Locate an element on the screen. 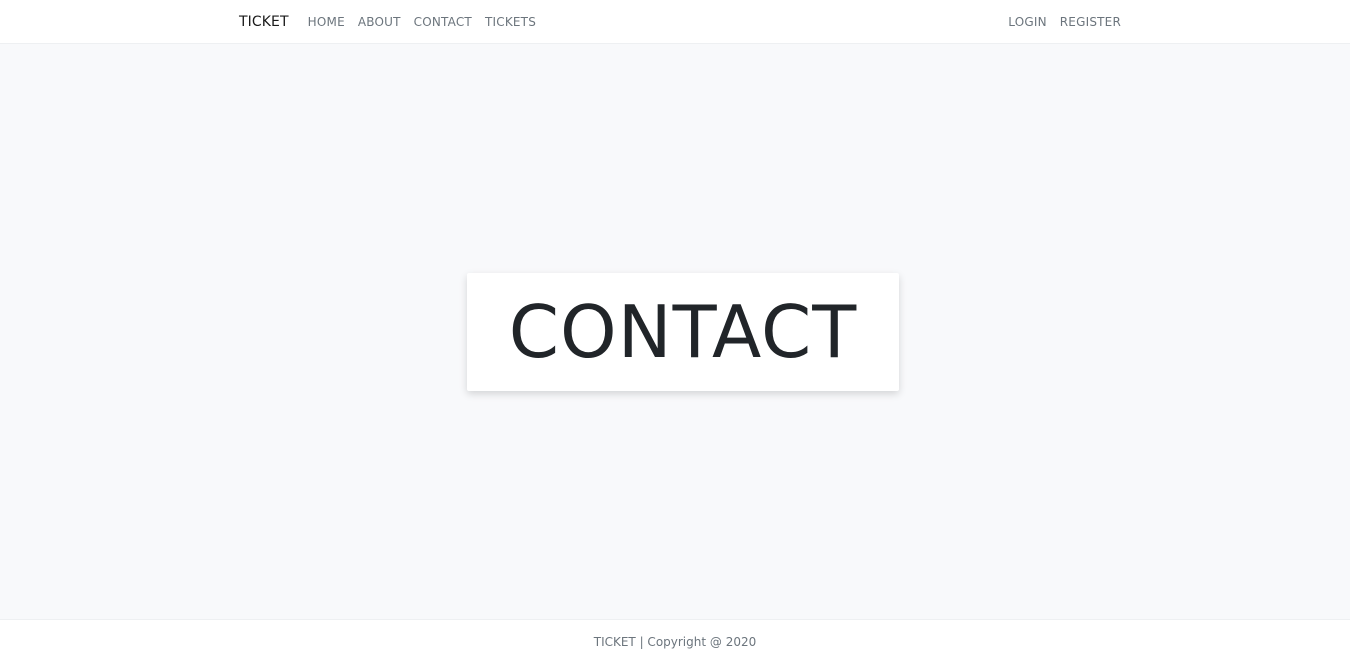 The height and width of the screenshot is (664, 1350). page-title: CONTACT is located at coordinates (683, 332).